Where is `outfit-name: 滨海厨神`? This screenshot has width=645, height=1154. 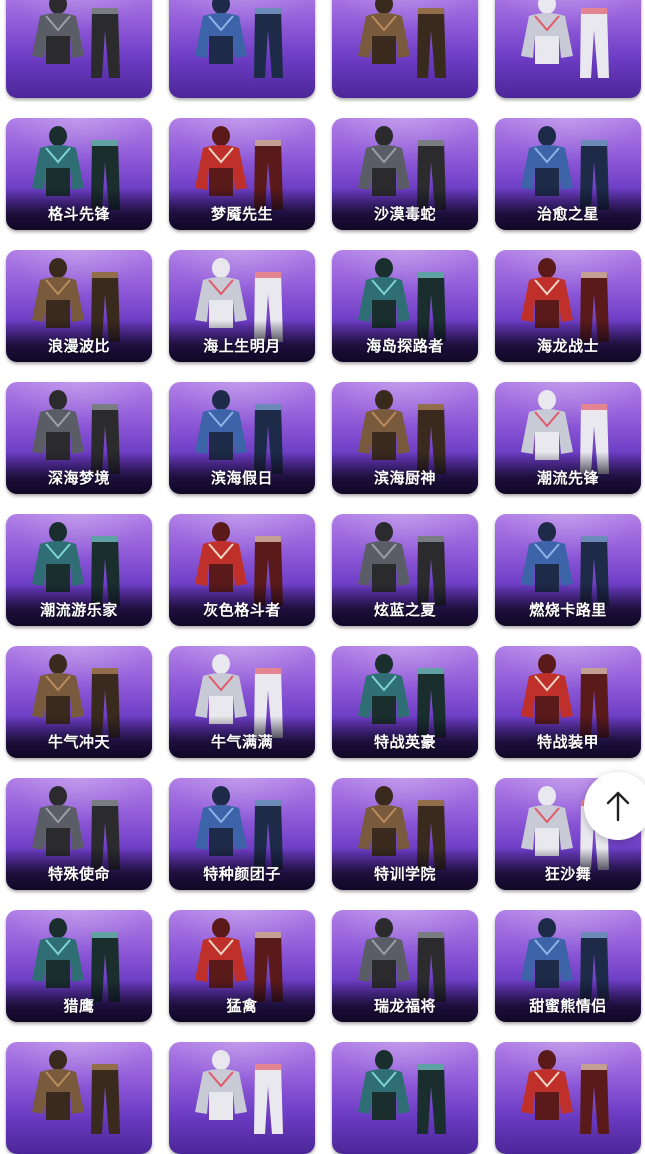 outfit-name: 滨海厨神 is located at coordinates (404, 478).